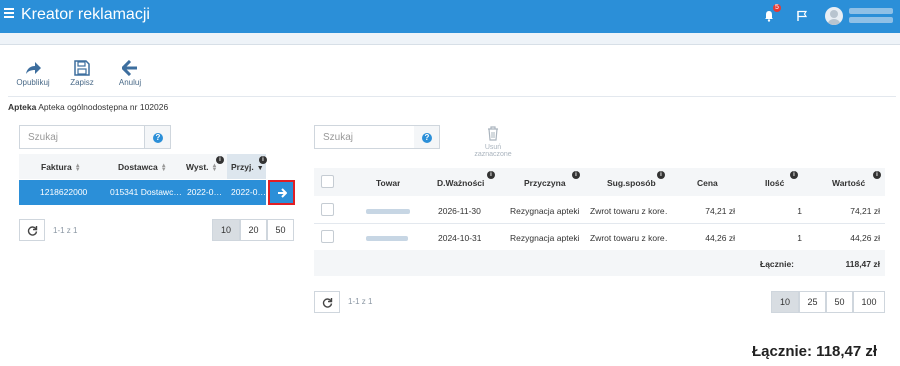 The height and width of the screenshot is (366, 900). What do you see at coordinates (493, 133) in the screenshot?
I see `trash-icon` at bounding box center [493, 133].